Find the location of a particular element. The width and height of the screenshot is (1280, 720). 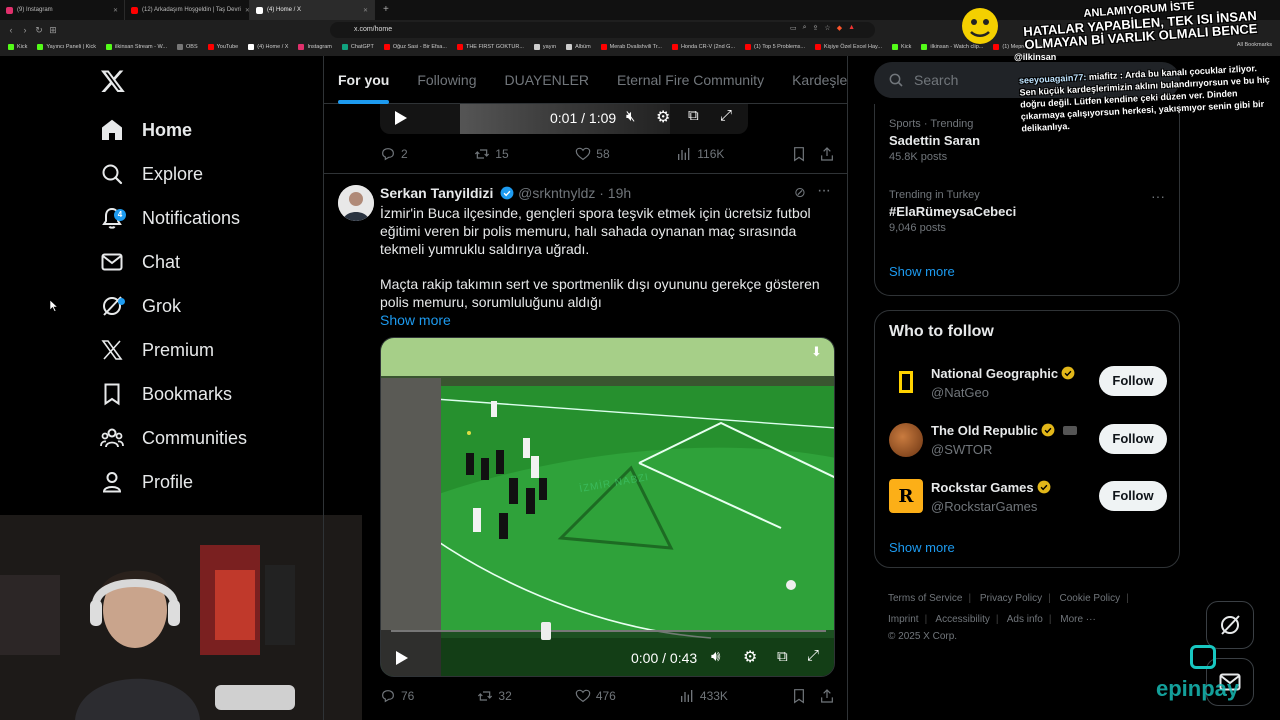

bookmark-item: Instagram is located at coordinates (315, 47).